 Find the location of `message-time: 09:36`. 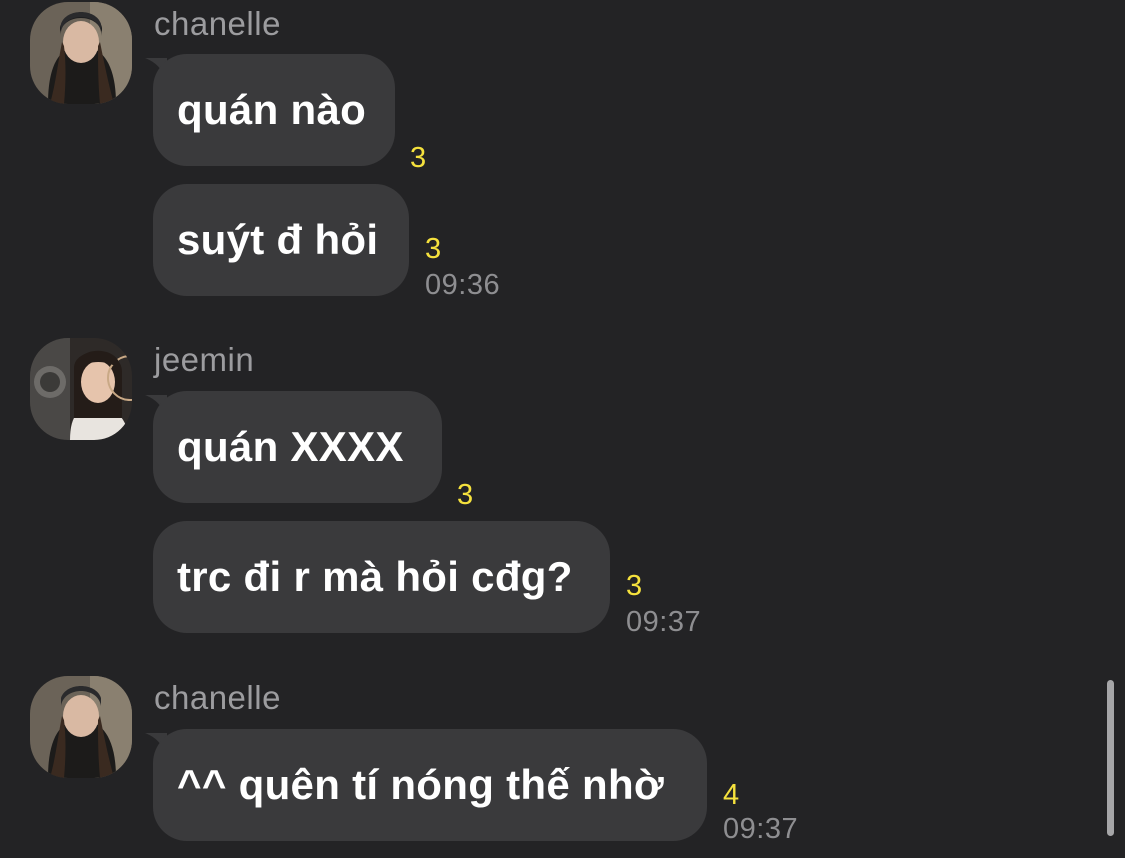

message-time: 09:36 is located at coordinates (463, 285).